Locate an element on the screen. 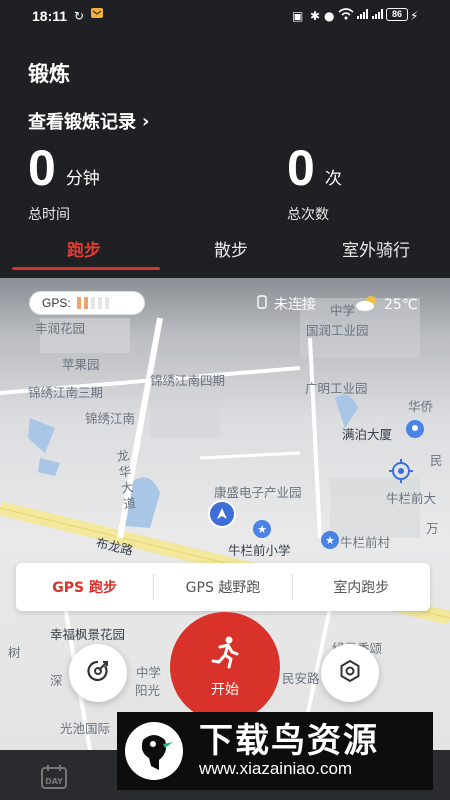 The image size is (450, 800). running-person-icon is located at coordinates (225, 654).